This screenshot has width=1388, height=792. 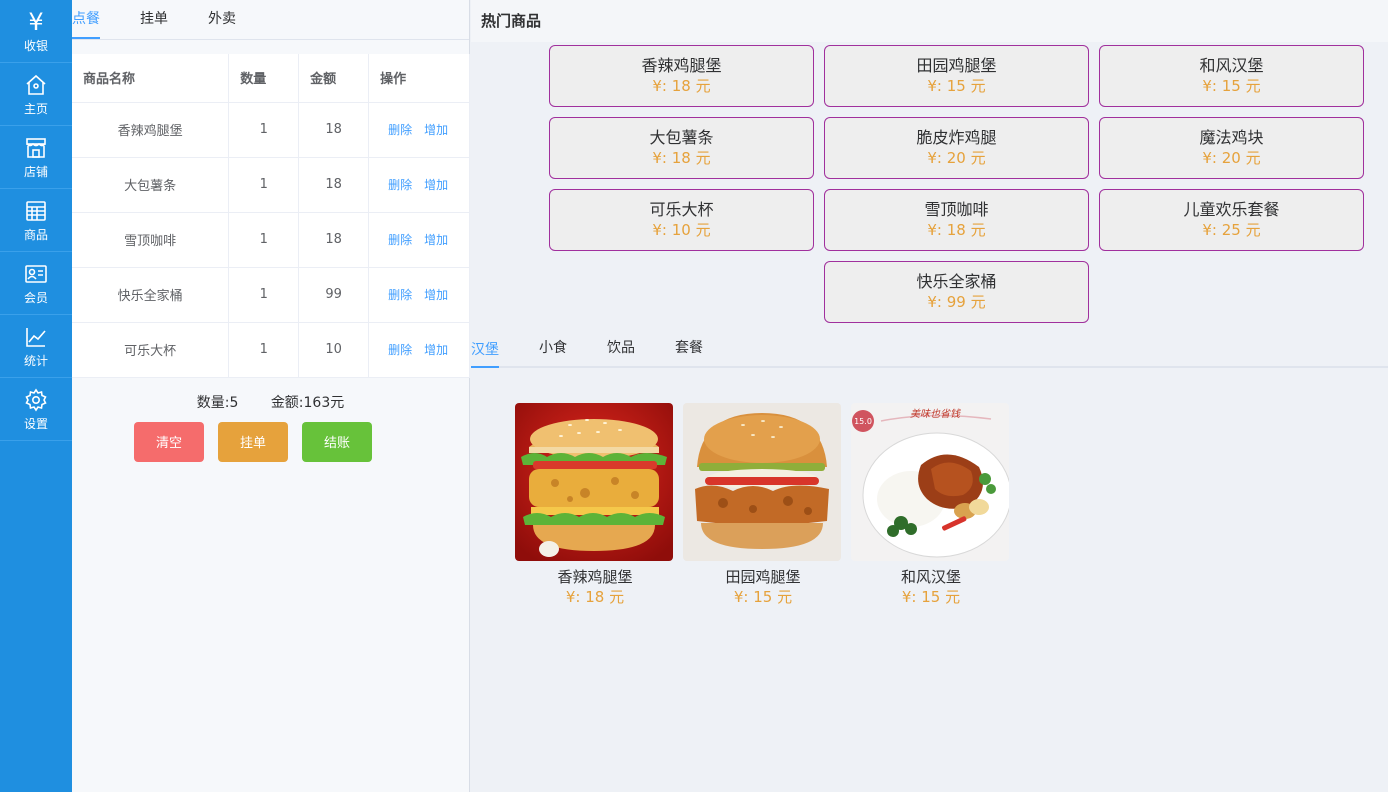 I want to click on hot-goods-name: 快乐全家桶, so click(x=956, y=281).